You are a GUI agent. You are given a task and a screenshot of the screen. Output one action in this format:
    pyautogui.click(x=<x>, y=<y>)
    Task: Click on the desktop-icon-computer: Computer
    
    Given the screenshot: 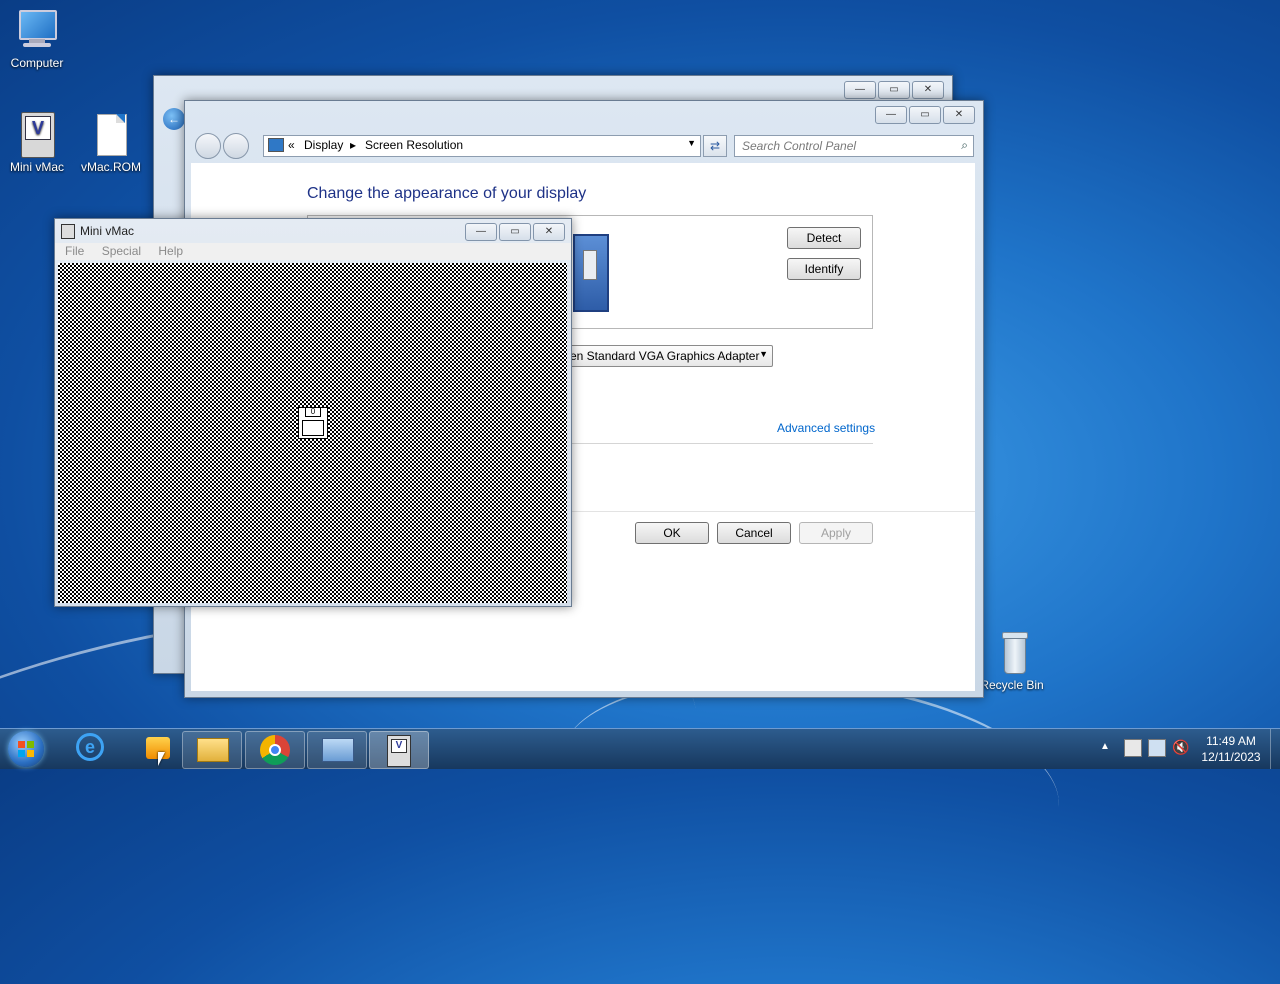 What is the action you would take?
    pyautogui.click(x=37, y=39)
    